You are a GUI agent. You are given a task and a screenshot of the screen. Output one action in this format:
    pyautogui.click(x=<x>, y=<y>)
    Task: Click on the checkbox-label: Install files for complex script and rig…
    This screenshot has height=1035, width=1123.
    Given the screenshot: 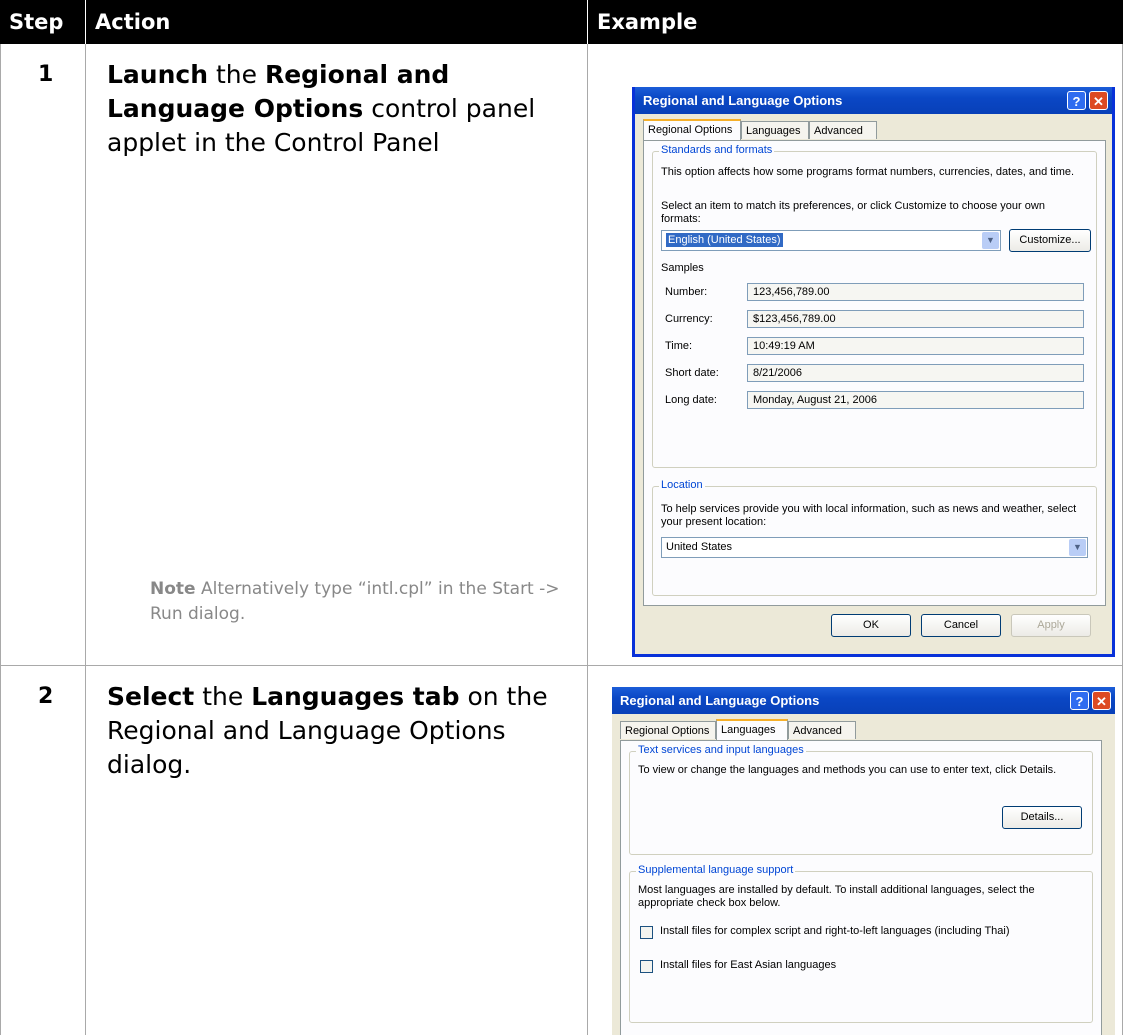 What is the action you would take?
    pyautogui.click(x=835, y=931)
    